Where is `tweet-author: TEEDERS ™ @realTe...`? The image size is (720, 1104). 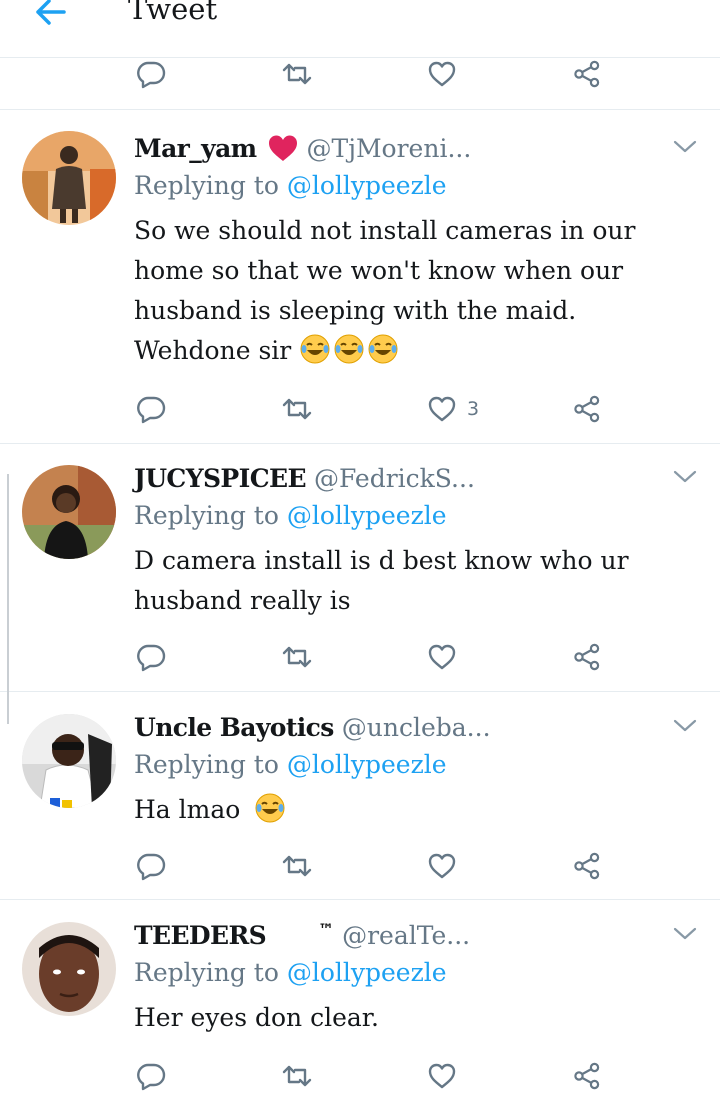 tweet-author: TEEDERS ™ @realTe... is located at coordinates (302, 935).